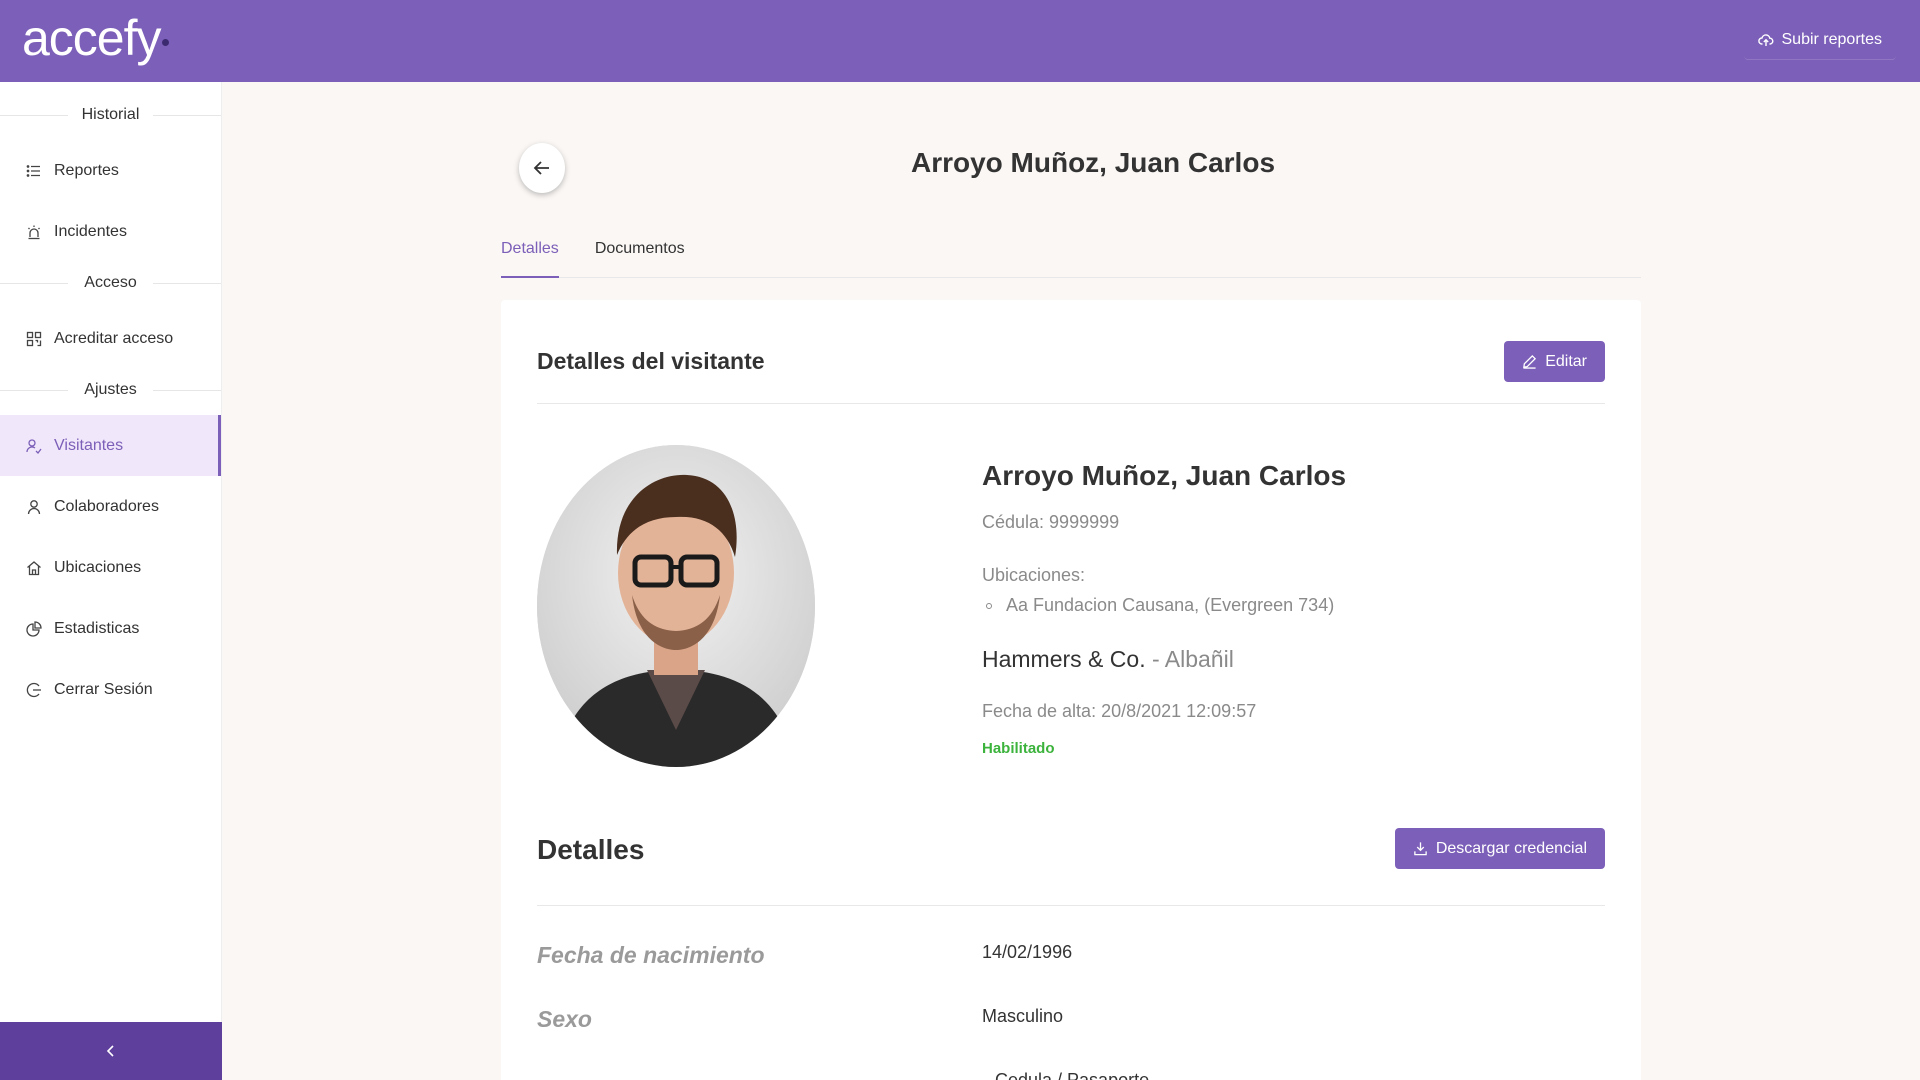 The image size is (1920, 1080). What do you see at coordinates (1071, 867) in the screenshot?
I see `details-header: Detalles Descargar credencial` at bounding box center [1071, 867].